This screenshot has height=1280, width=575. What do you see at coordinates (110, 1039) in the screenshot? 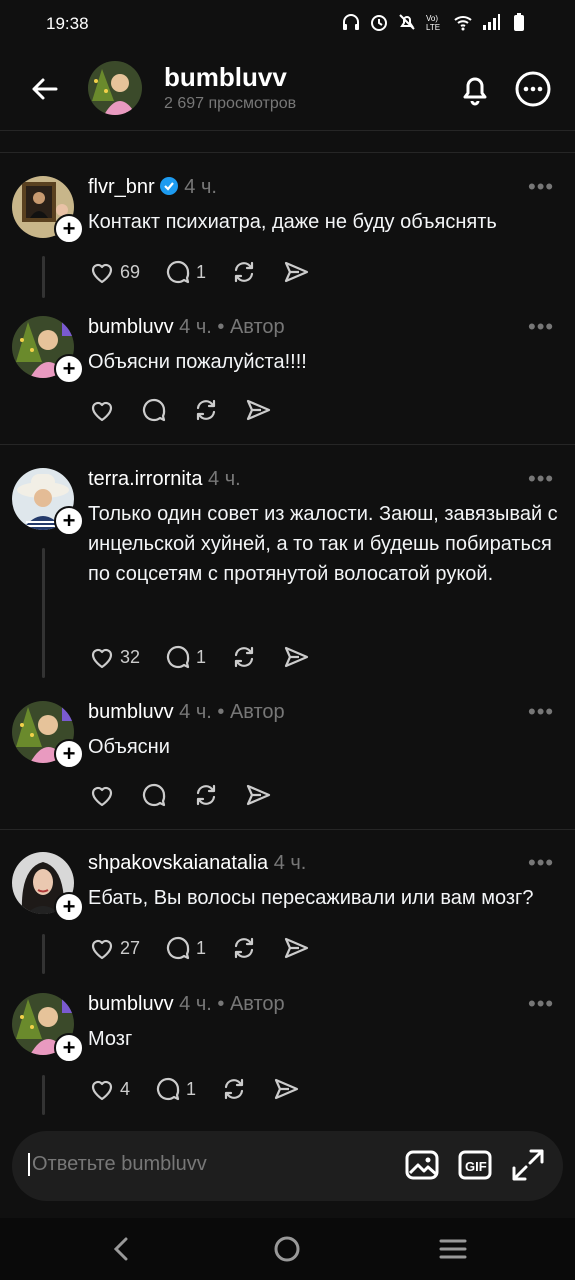
I see `post-text: Мозг` at bounding box center [110, 1039].